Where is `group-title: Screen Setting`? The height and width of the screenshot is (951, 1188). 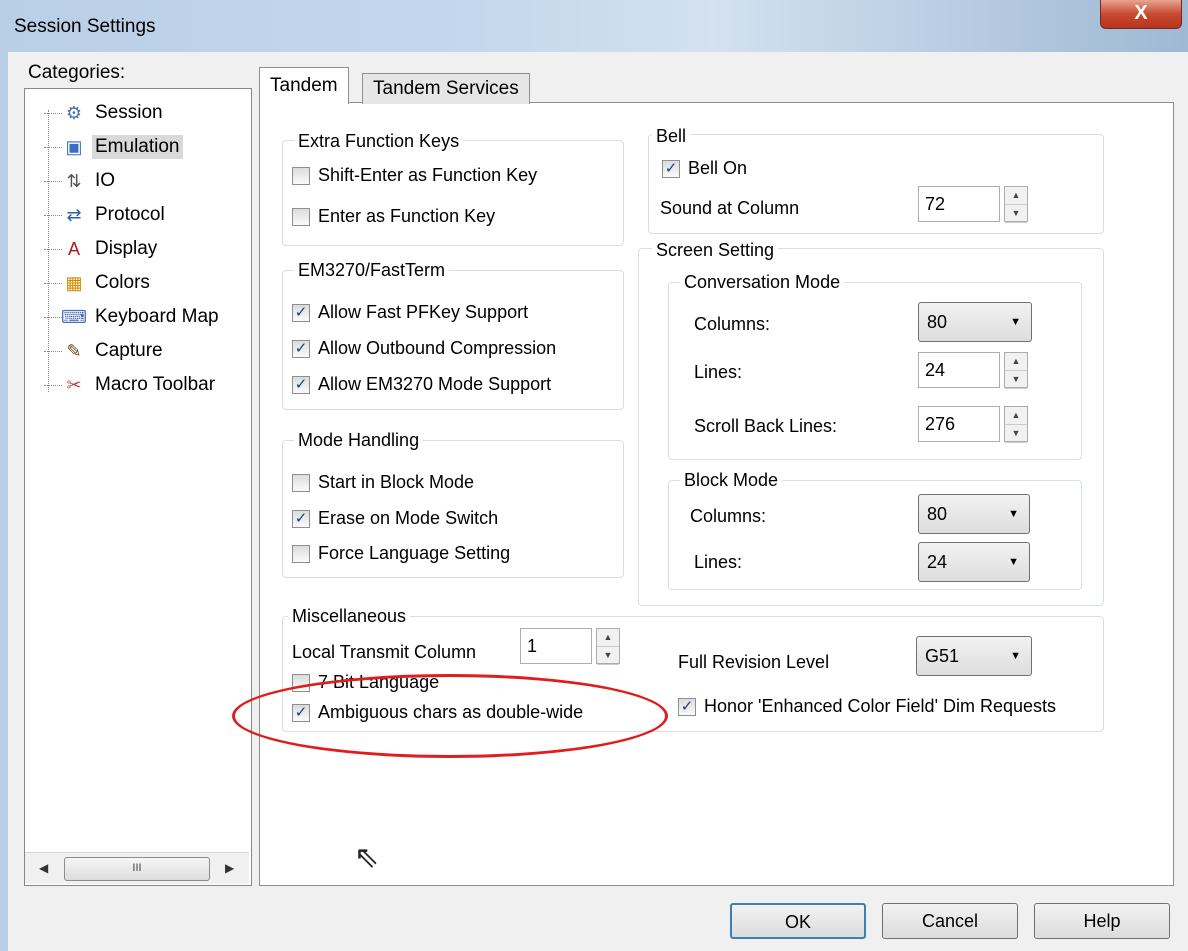 group-title: Screen Setting is located at coordinates (715, 250).